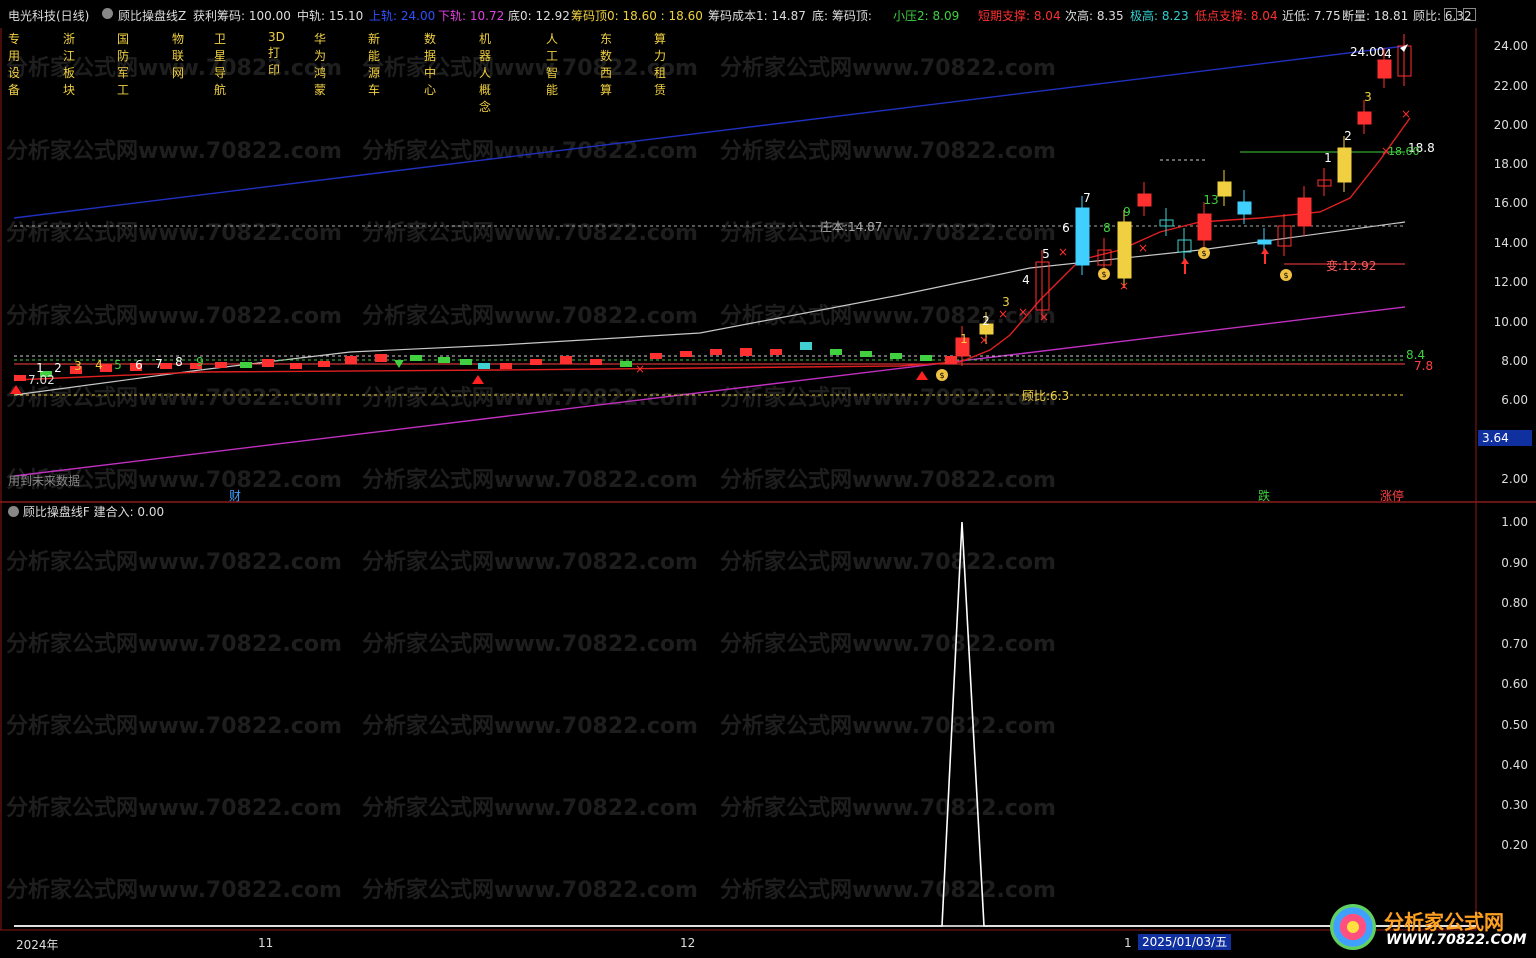 The width and height of the screenshot is (1536, 958). I want to click on gubi-label: 顾比:6.3, so click(1046, 396).